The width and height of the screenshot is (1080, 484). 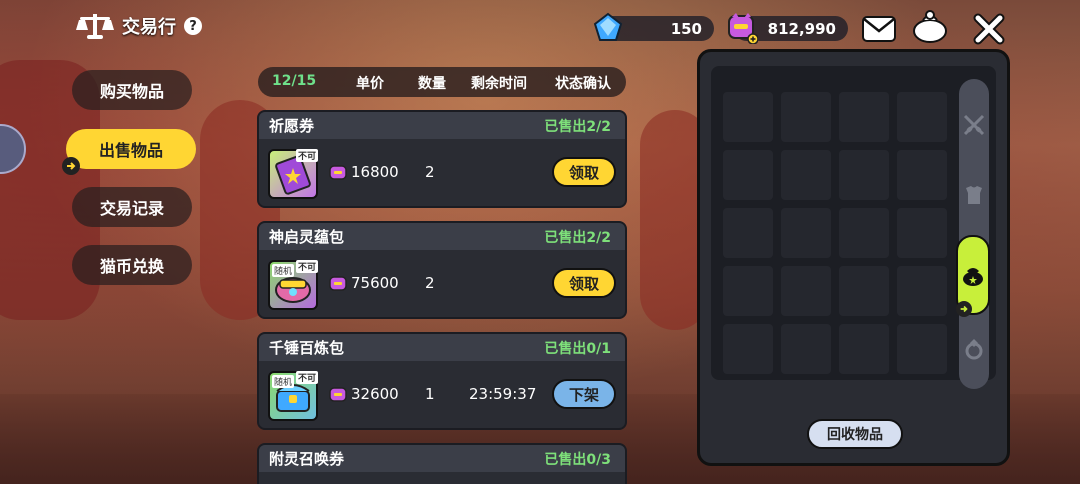 I want to click on nav-label: 猫币兑换, so click(x=131, y=266).